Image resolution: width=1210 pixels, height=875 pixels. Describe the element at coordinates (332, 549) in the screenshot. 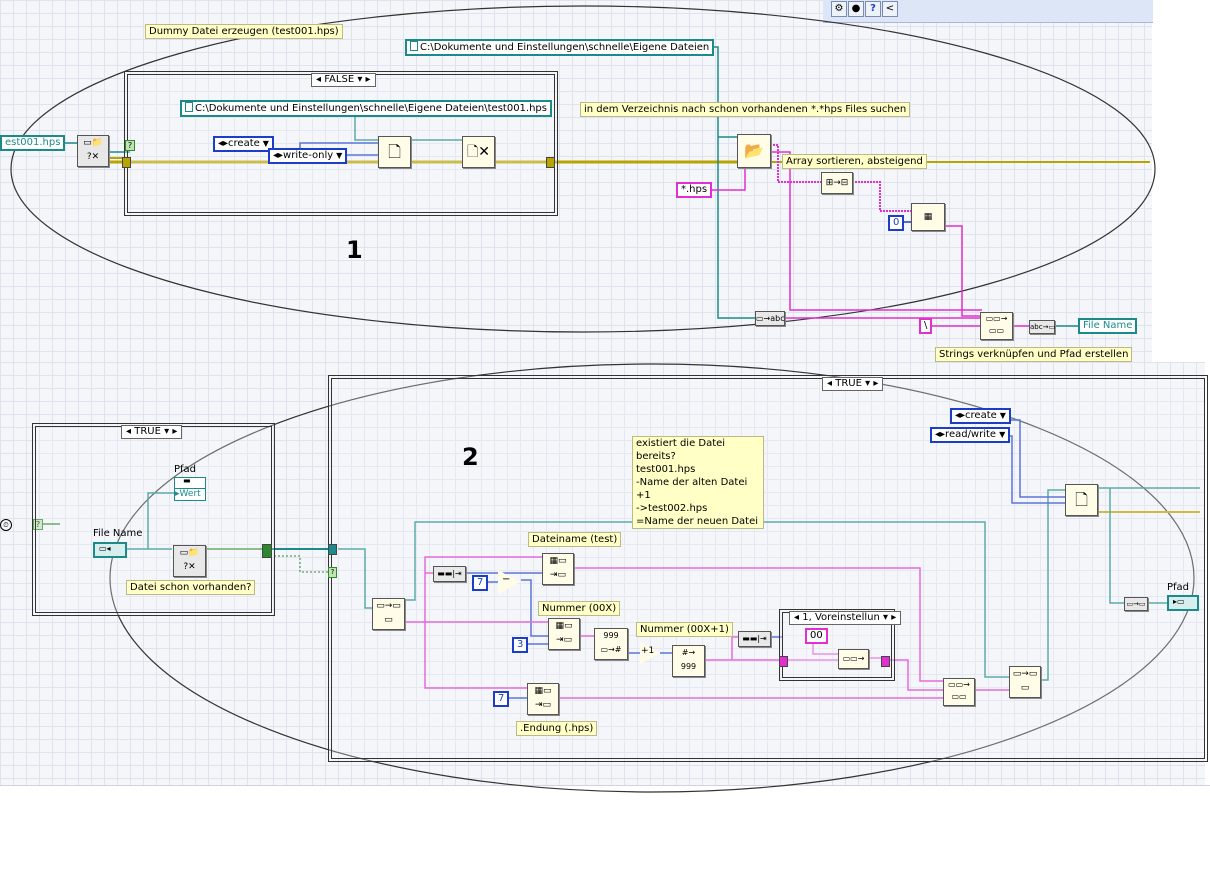

I see `path-tunnel-in` at that location.